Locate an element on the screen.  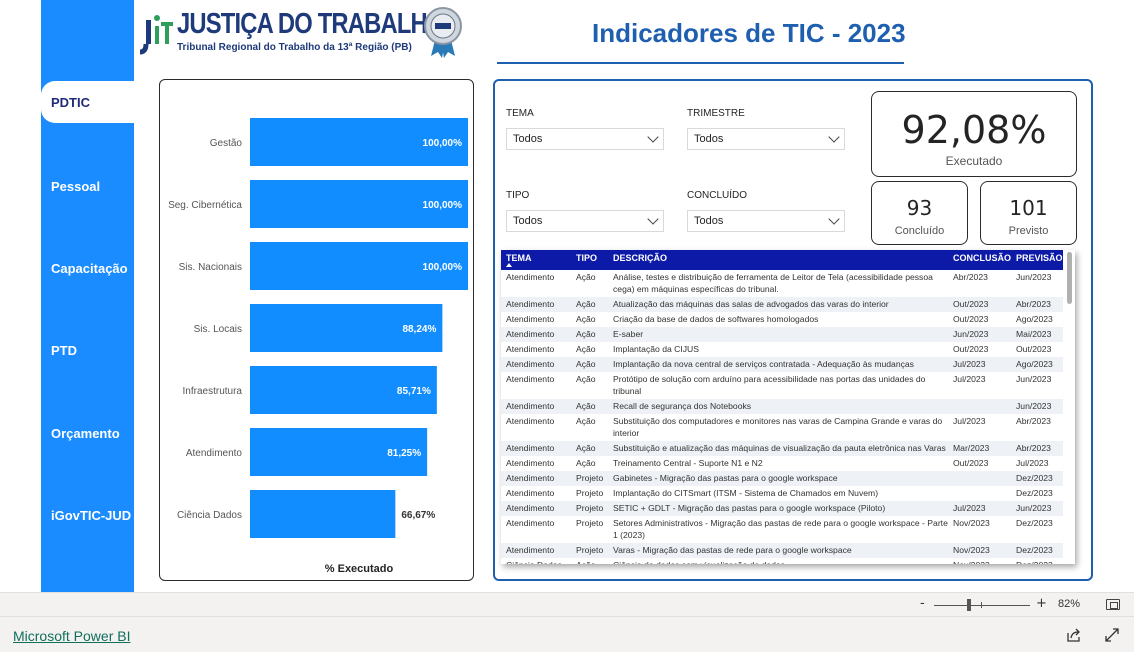
cell-previsao: Dez/2023 is located at coordinates (1034, 493).